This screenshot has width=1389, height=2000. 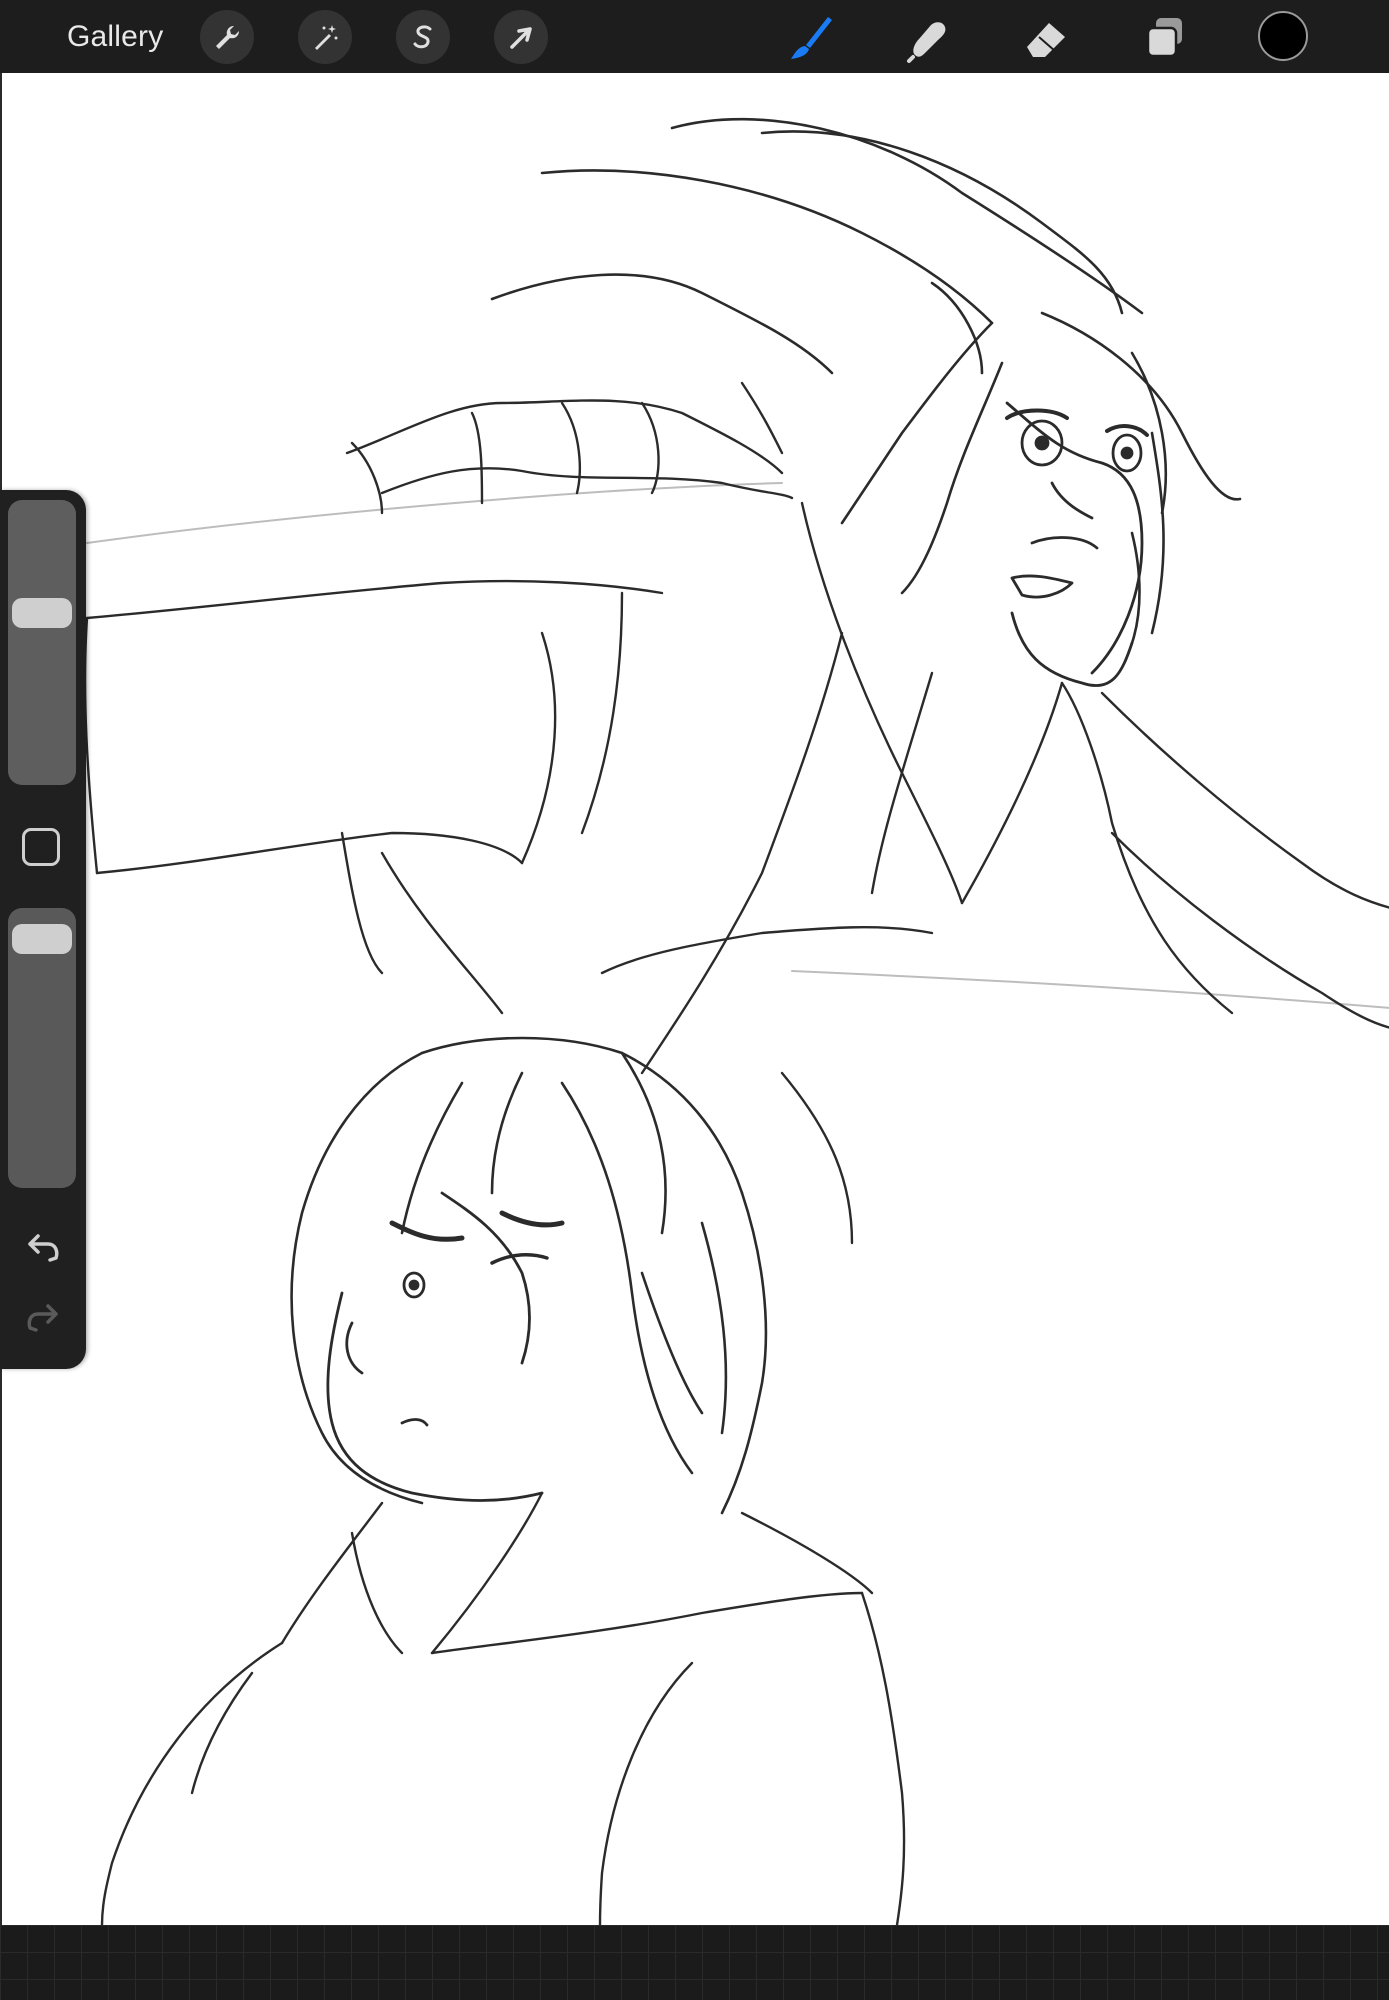 I want to click on brush-opacity-slider, so click(x=42, y=1048).